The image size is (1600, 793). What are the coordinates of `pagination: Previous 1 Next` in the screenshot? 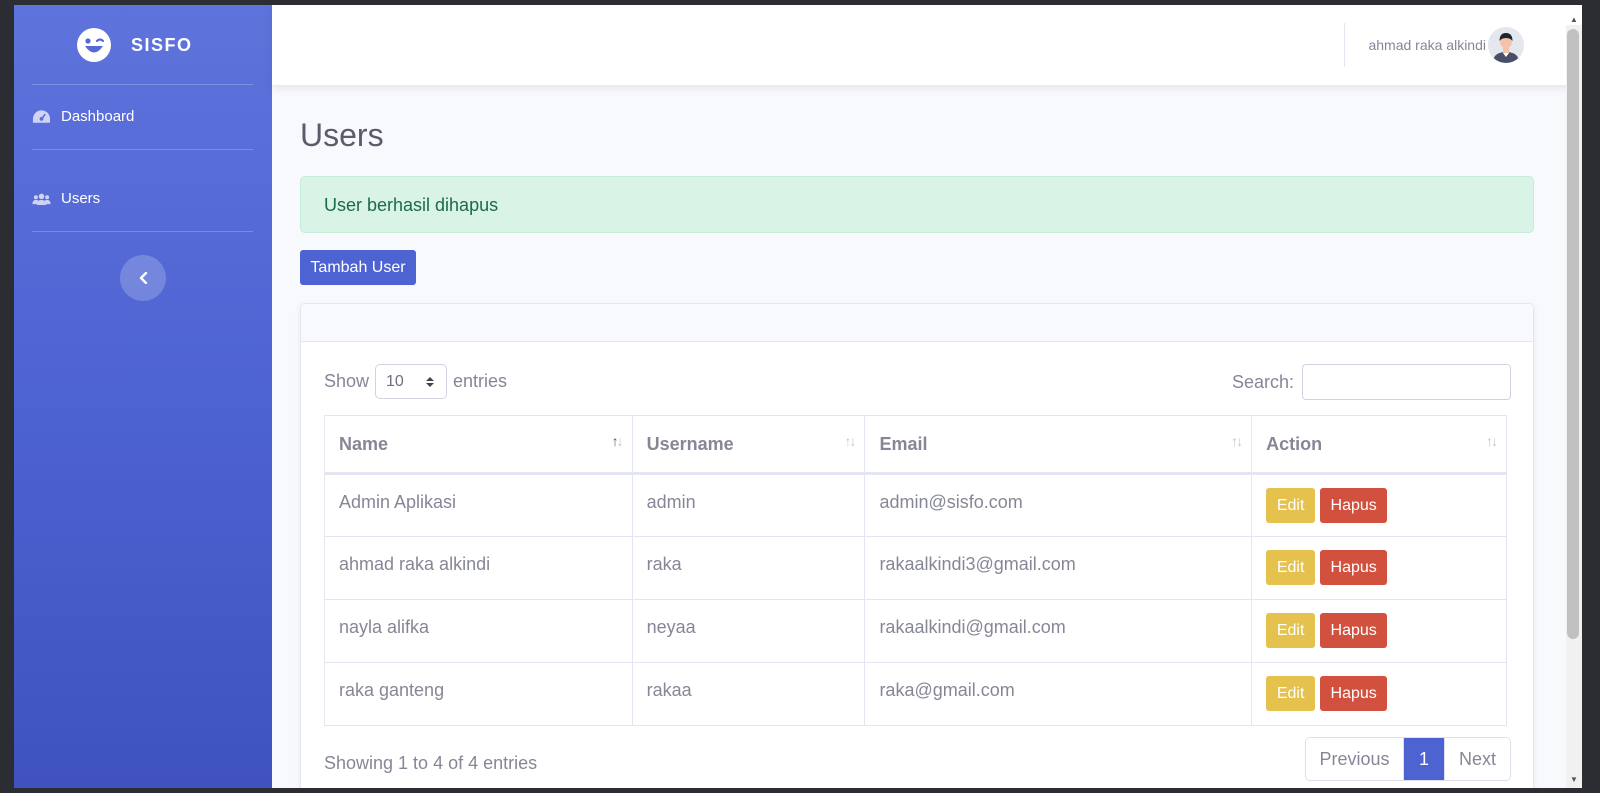 It's located at (1408, 759).